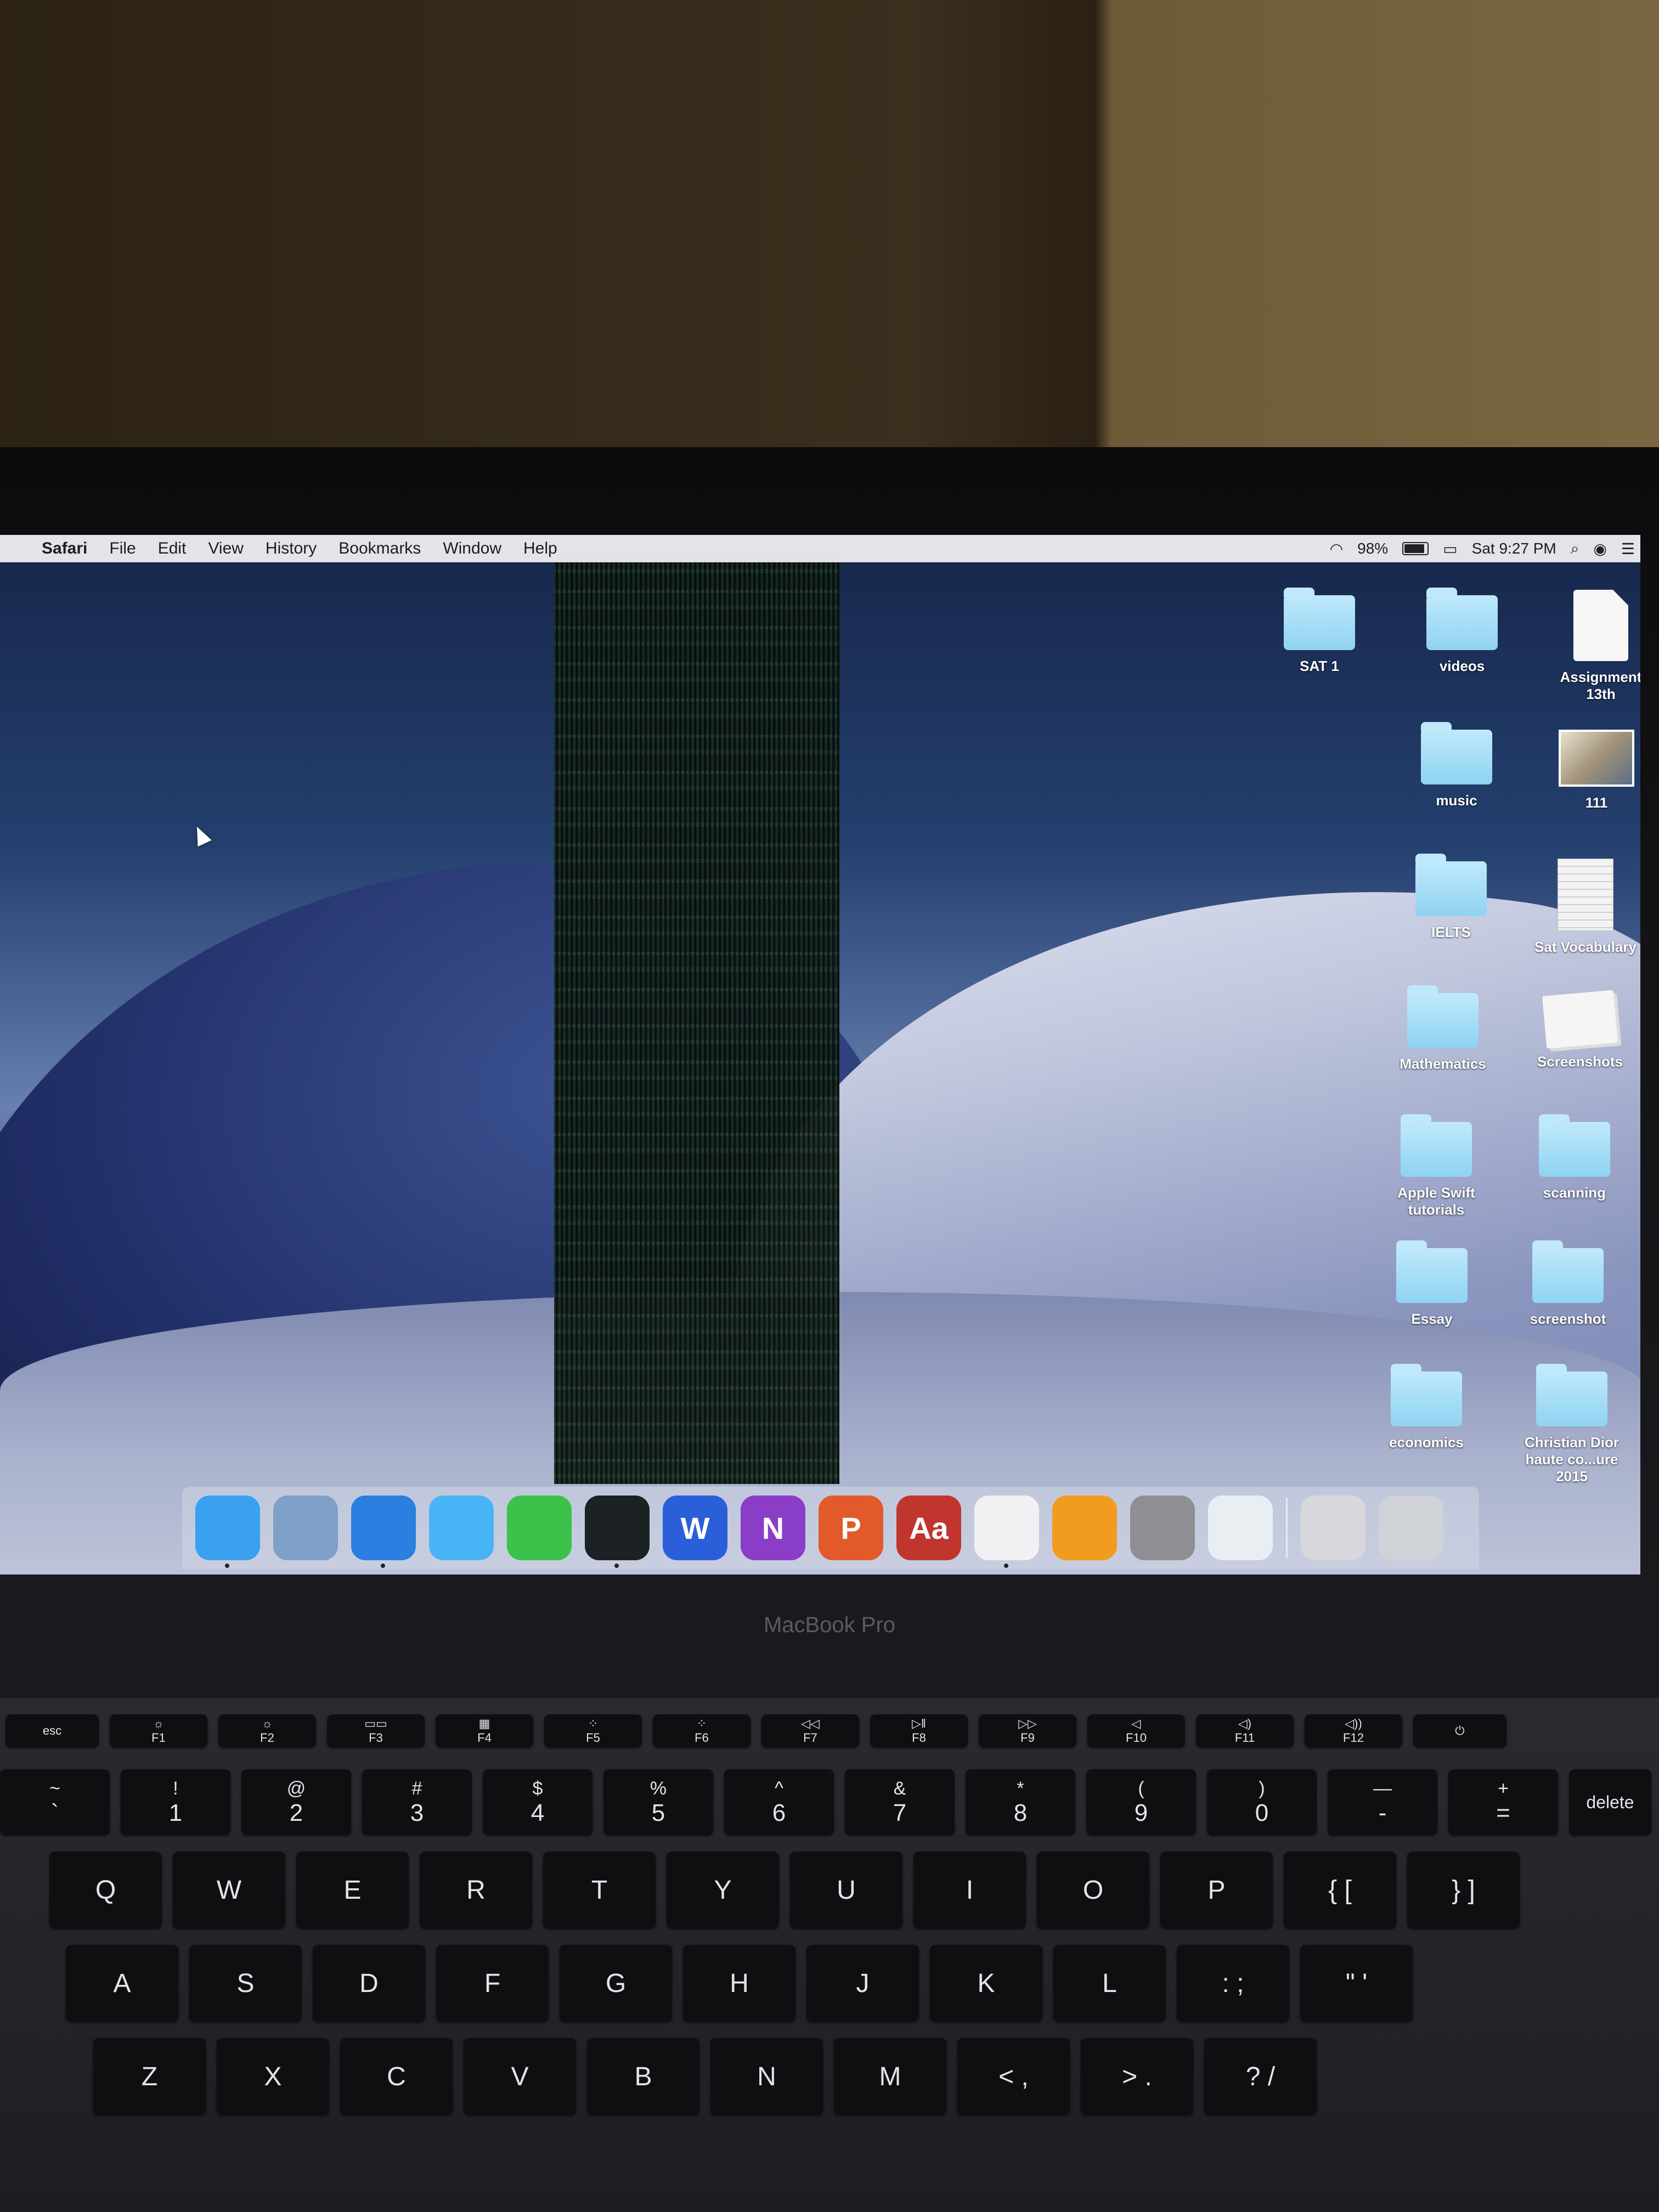  What do you see at coordinates (1450, 549) in the screenshot?
I see `display-mirror-icon: ▭` at bounding box center [1450, 549].